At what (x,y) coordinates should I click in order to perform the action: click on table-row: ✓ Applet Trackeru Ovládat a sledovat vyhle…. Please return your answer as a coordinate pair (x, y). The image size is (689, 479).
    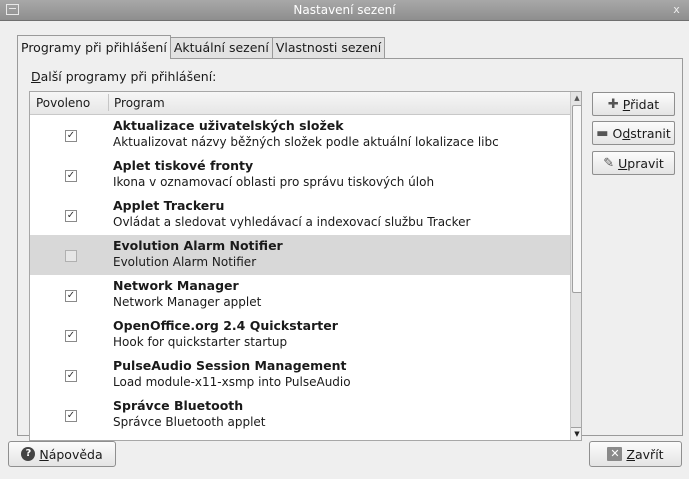
    Looking at the image, I should click on (300, 215).